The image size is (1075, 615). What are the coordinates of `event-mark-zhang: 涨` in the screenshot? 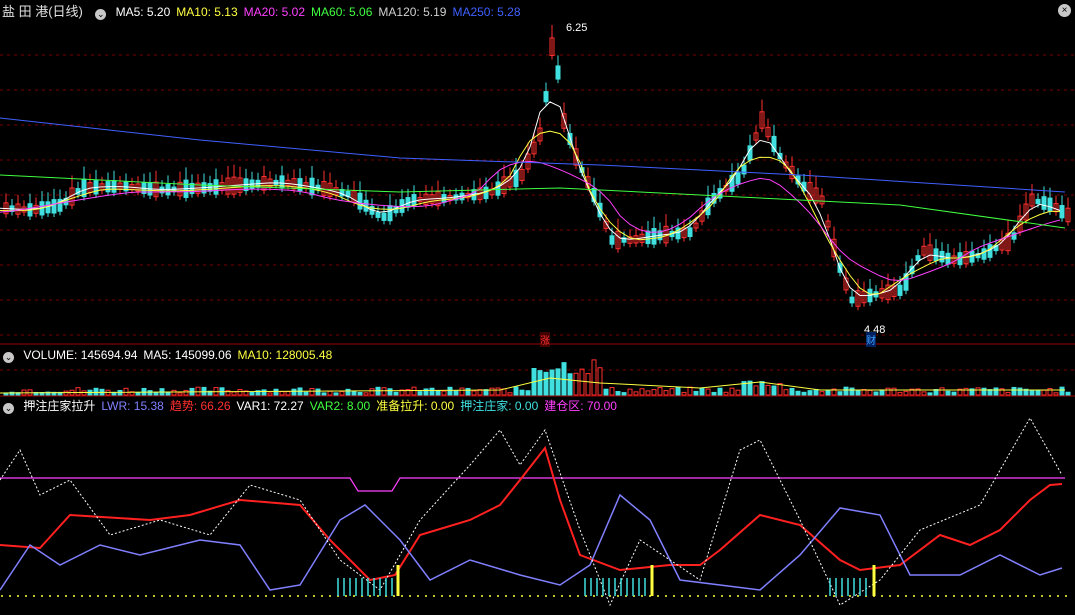 It's located at (545, 339).